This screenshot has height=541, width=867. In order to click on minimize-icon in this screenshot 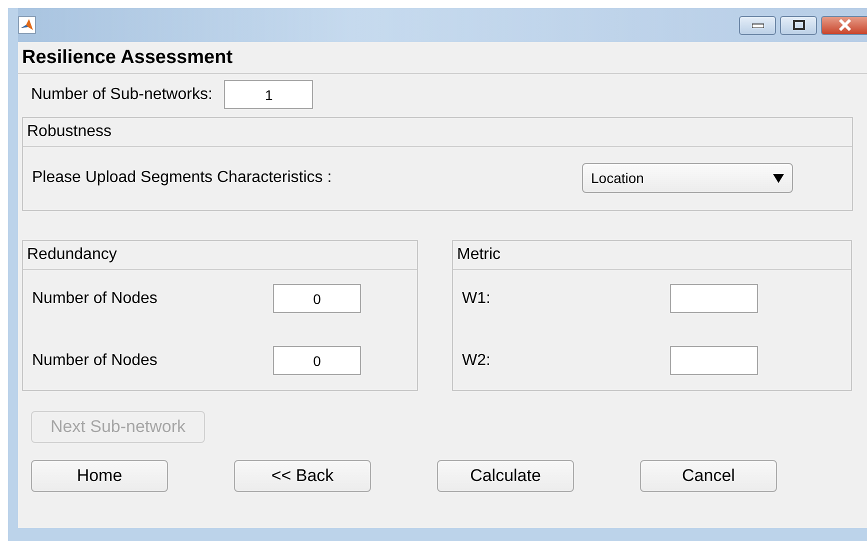, I will do `click(758, 25)`.